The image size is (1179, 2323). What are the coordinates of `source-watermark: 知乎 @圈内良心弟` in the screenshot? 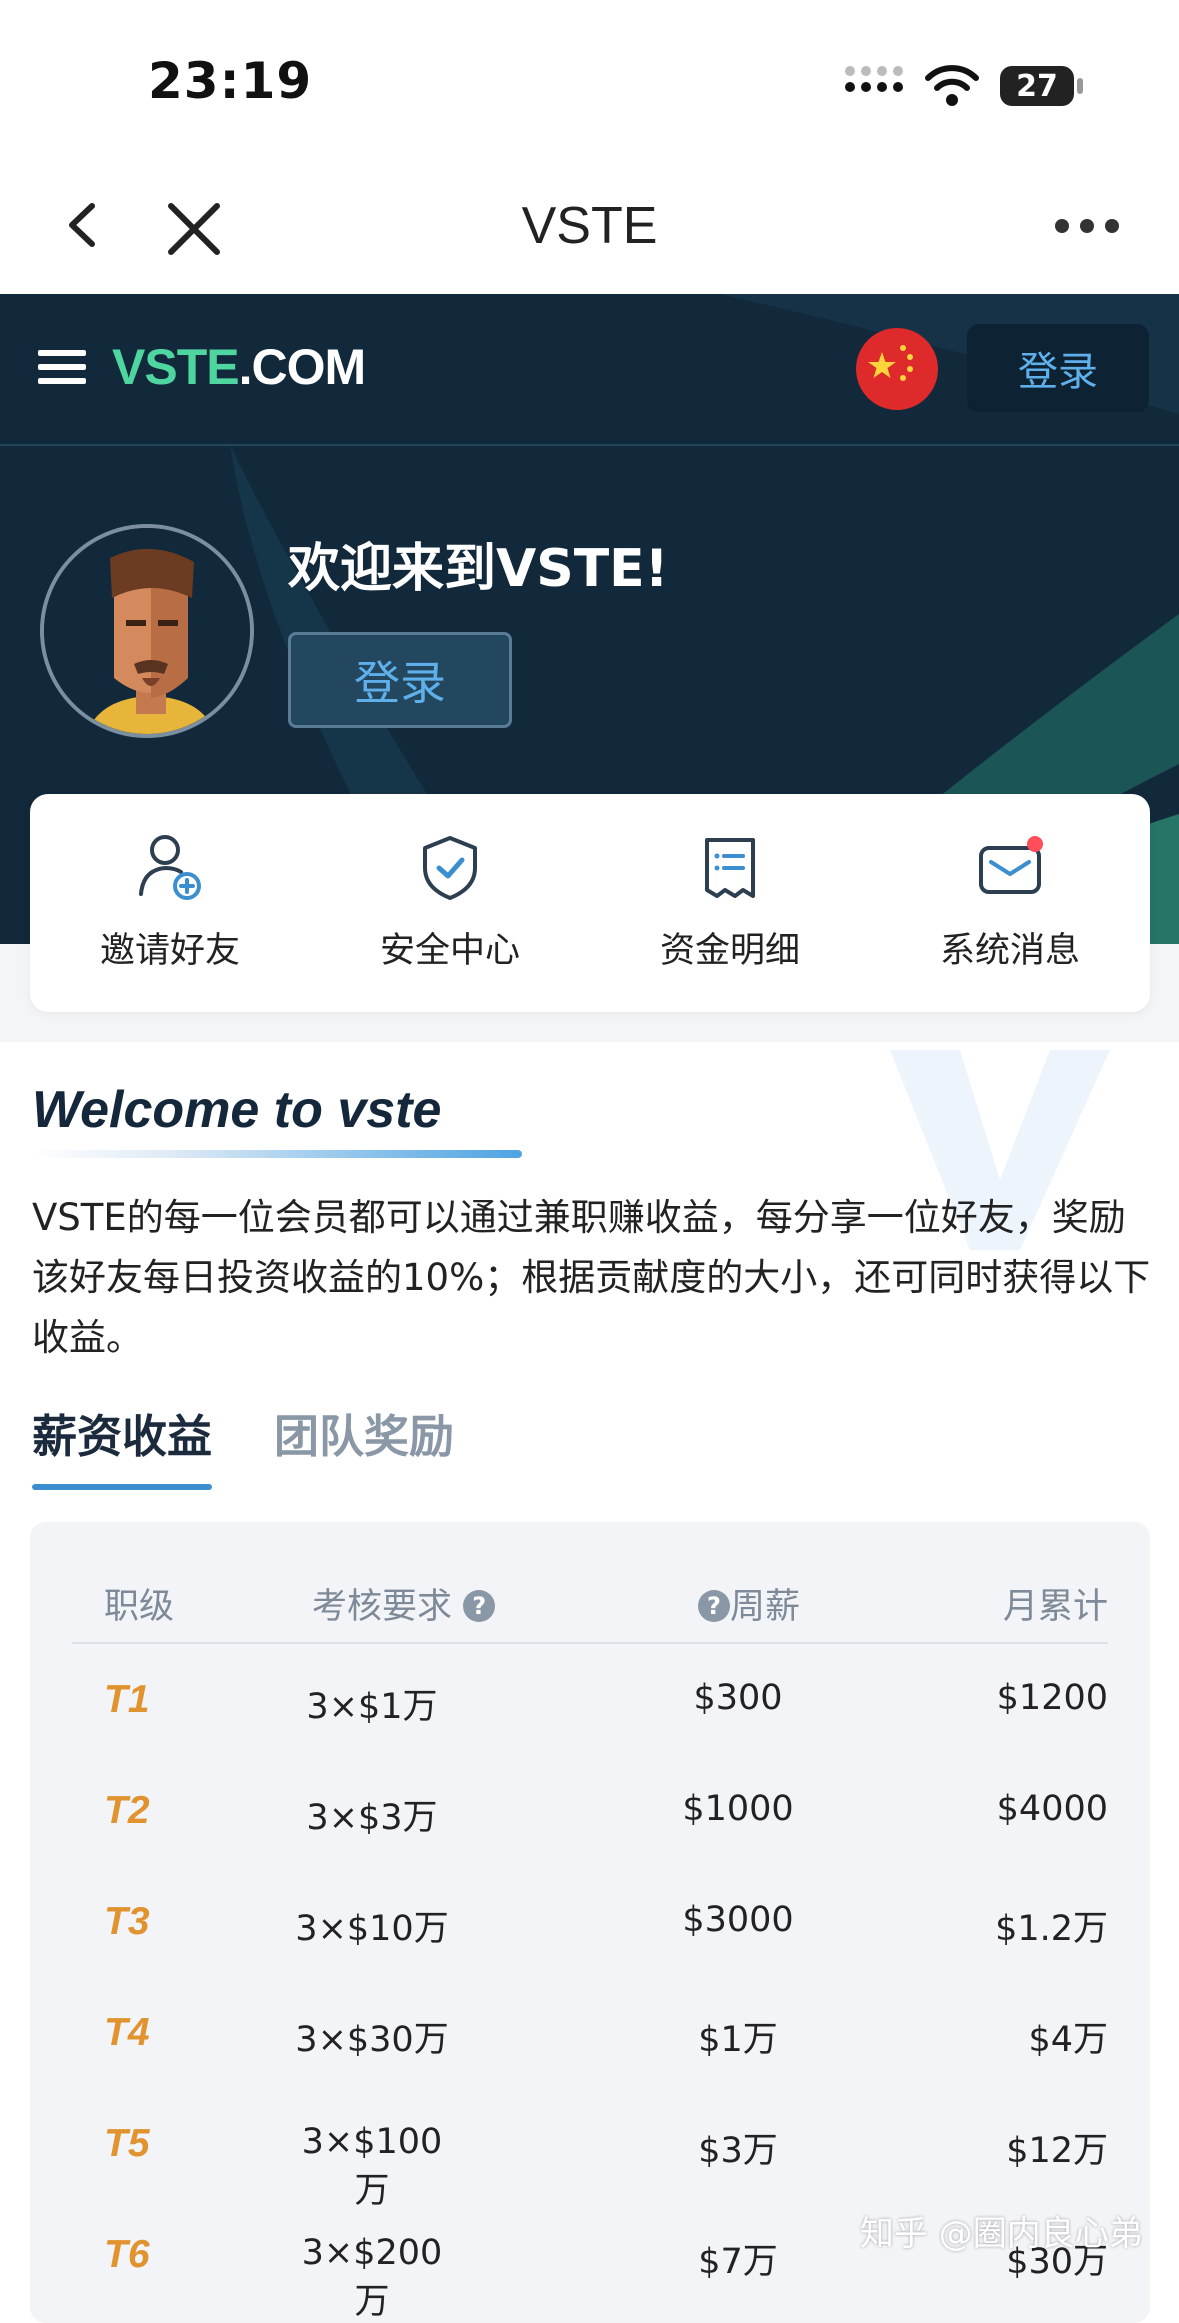 It's located at (1001, 2234).